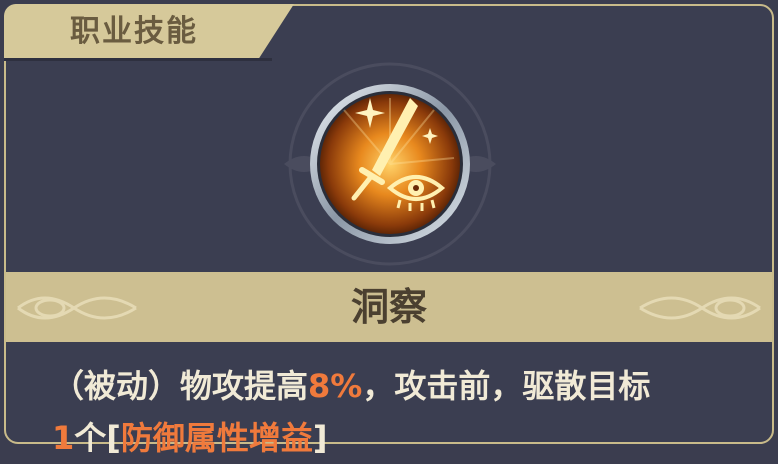  What do you see at coordinates (390, 164) in the screenshot?
I see `skill-emblem` at bounding box center [390, 164].